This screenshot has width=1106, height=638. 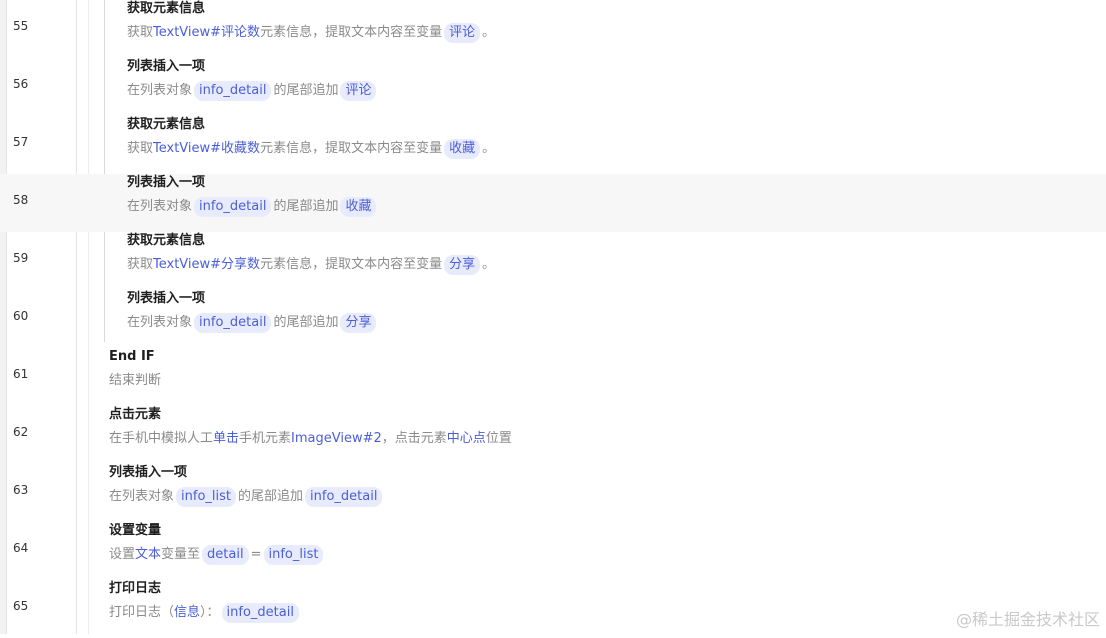 I want to click on step-block: 列表插入一项 在列表对象 info_list 的尾部追加 info_detail, so click(x=246, y=486).